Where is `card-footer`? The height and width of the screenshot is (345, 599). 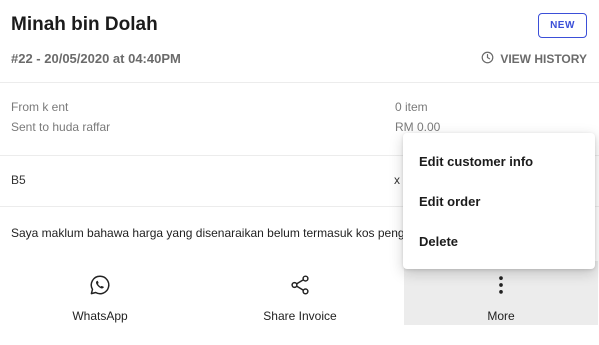
card-footer is located at coordinates (299, 335).